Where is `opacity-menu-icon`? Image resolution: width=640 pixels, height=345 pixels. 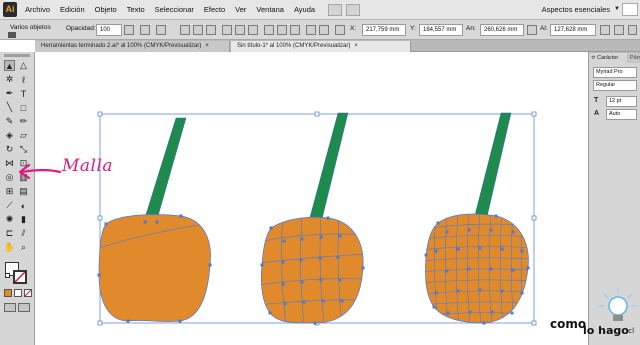
opacity-menu-icon is located at coordinates (129, 30).